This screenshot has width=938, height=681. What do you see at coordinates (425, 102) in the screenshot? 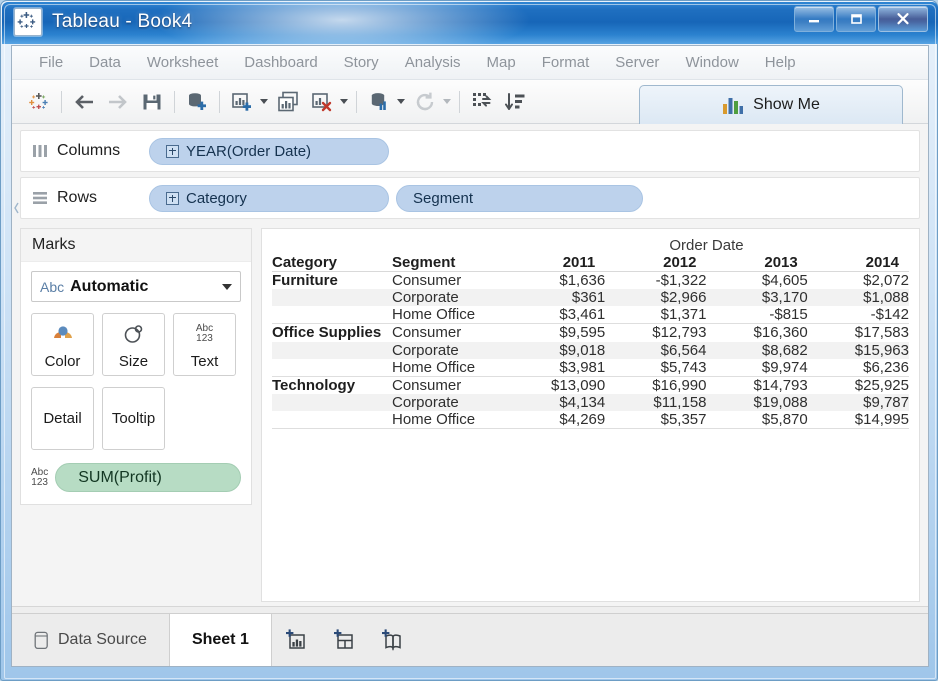
I see `refresh-icon` at bounding box center [425, 102].